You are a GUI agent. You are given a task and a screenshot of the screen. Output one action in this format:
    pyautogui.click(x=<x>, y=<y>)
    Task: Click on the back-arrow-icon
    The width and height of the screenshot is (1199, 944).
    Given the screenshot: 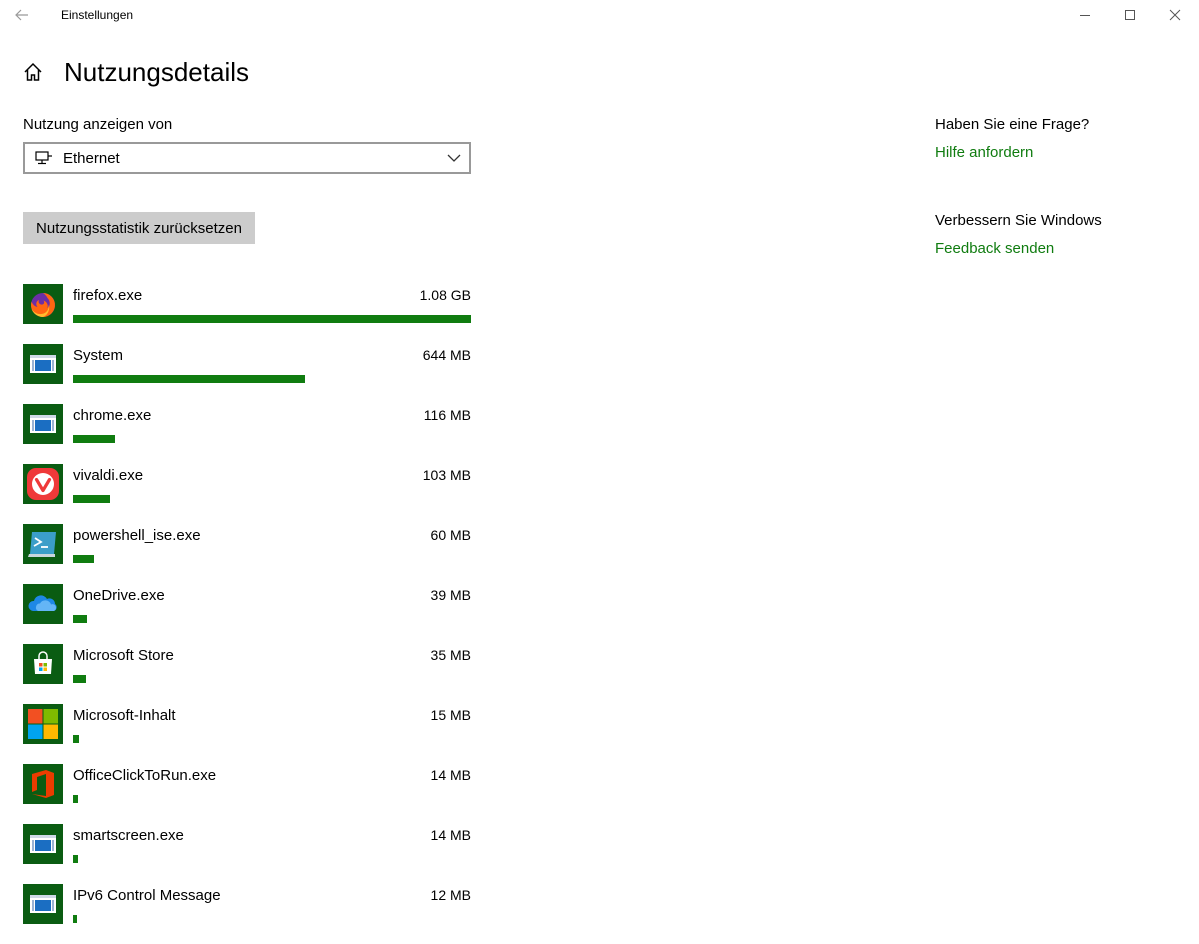 What is the action you would take?
    pyautogui.click(x=21, y=15)
    